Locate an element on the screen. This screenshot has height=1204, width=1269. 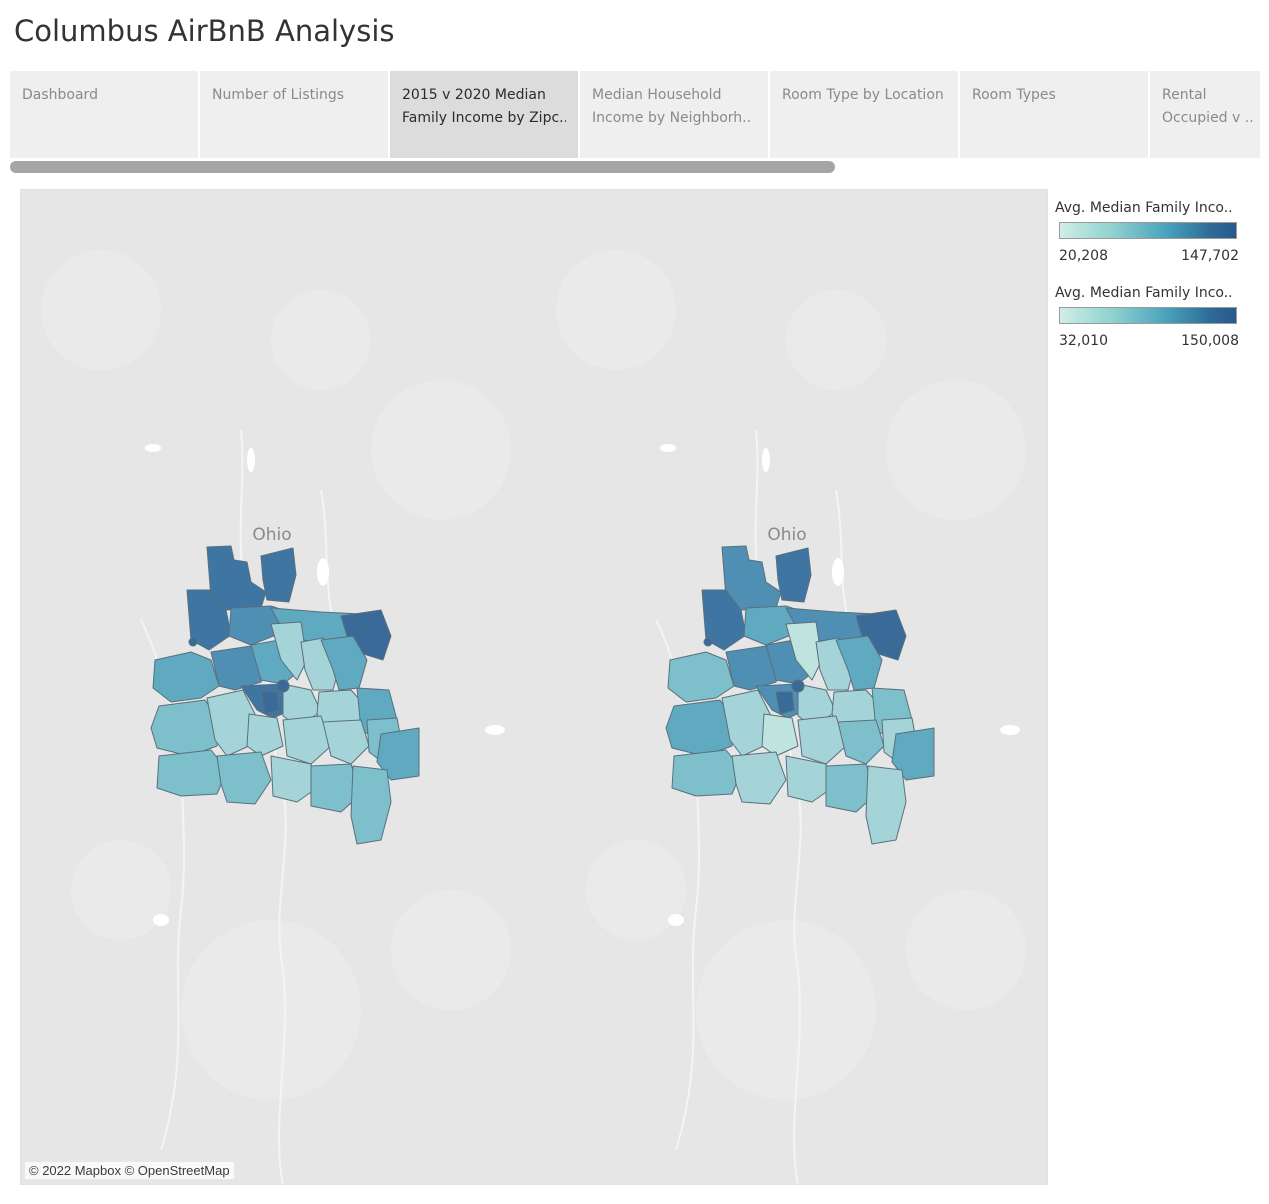
tab-median-household-income: Median Household Income by Neighborh.. is located at coordinates (674, 114).